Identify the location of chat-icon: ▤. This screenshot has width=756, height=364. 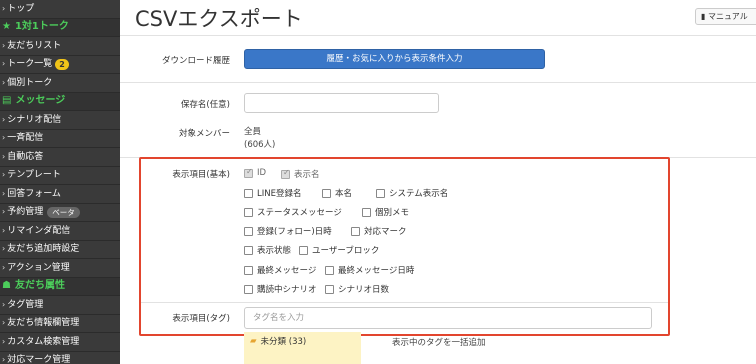
(7, 100).